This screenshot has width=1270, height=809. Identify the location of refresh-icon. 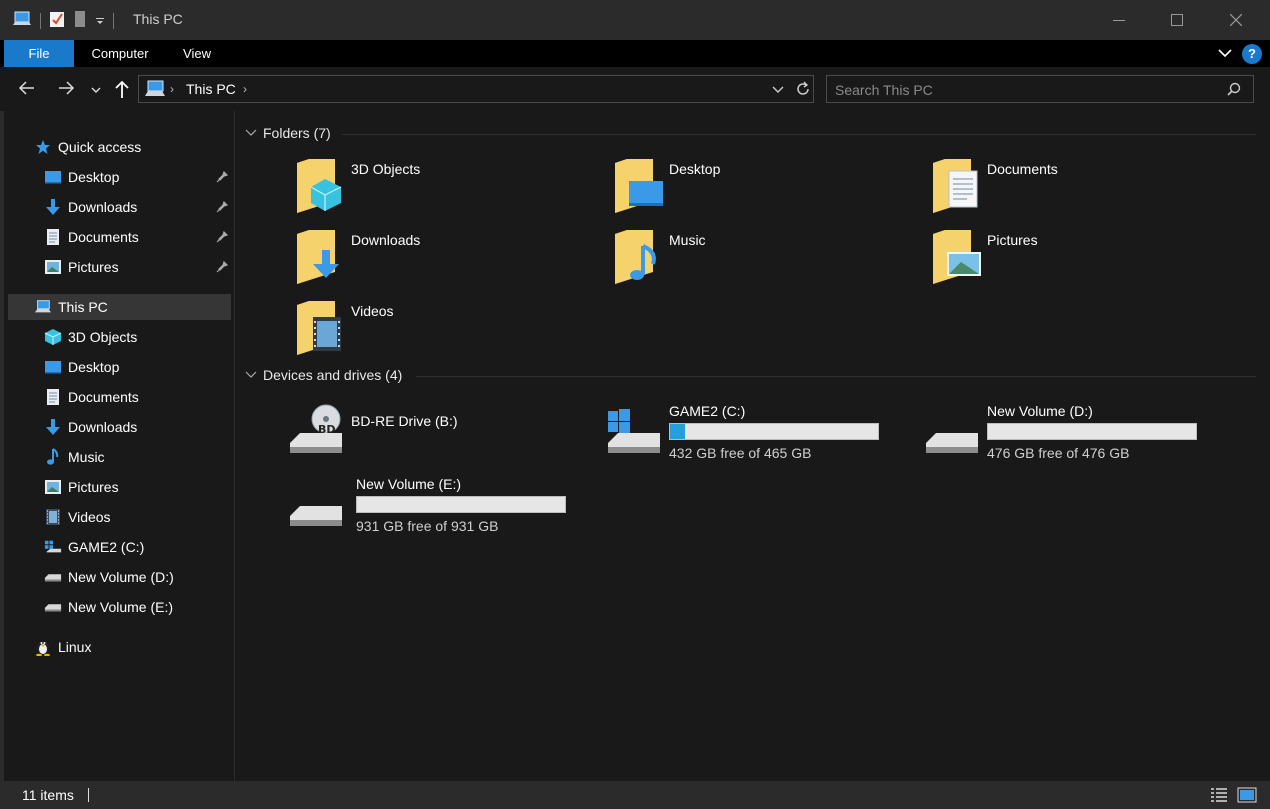
(803, 90).